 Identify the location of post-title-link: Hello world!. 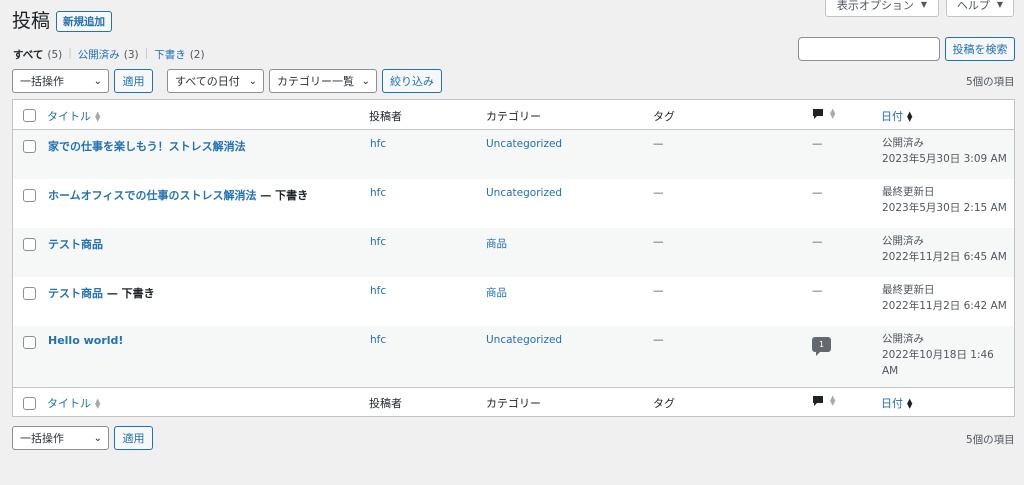
(85, 340).